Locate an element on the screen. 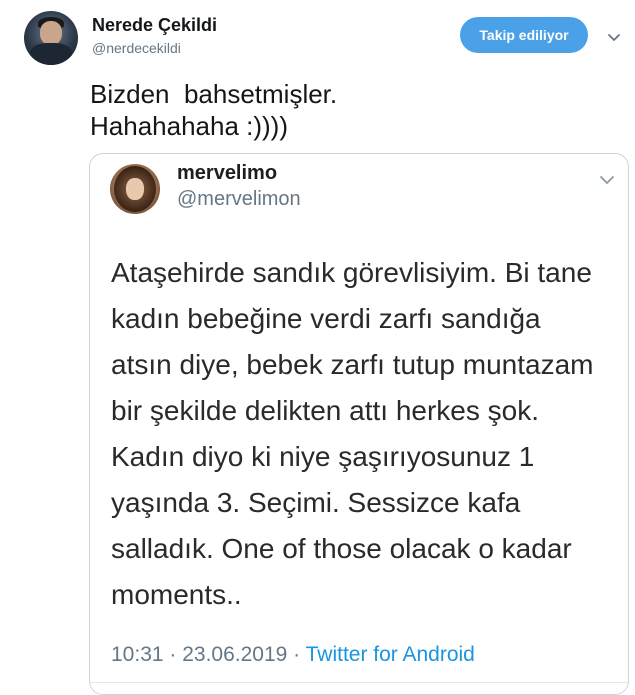 This screenshot has height=695, width=635. tweet-line: Hahahahaha :)))) is located at coordinates (189, 126).